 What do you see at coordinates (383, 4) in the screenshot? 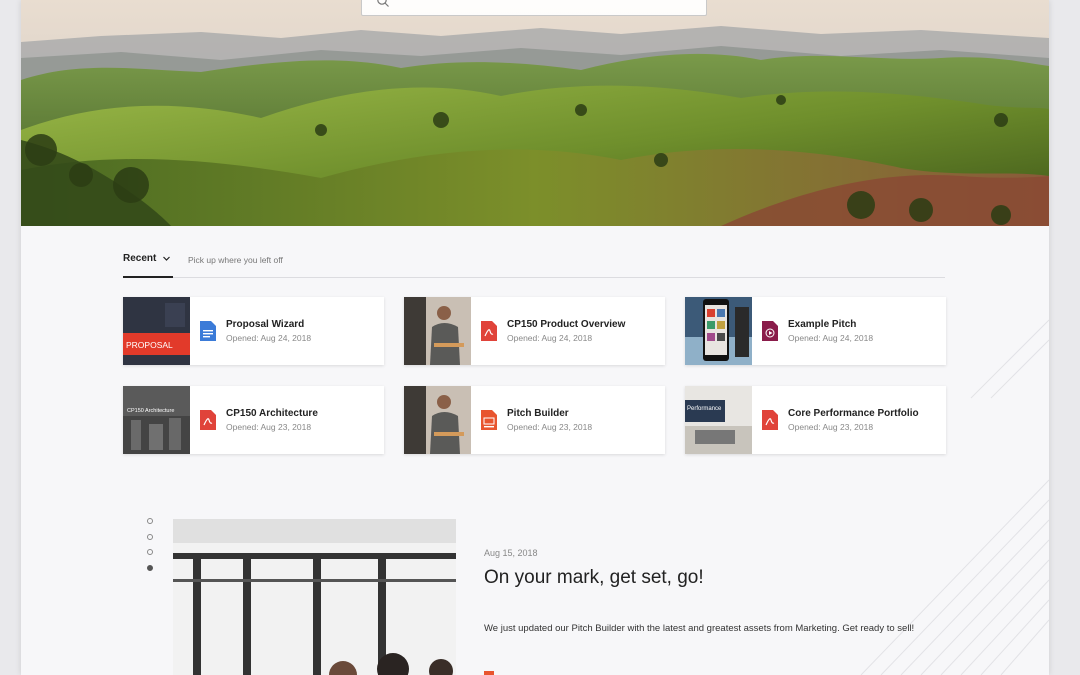
I see `search-icon` at bounding box center [383, 4].